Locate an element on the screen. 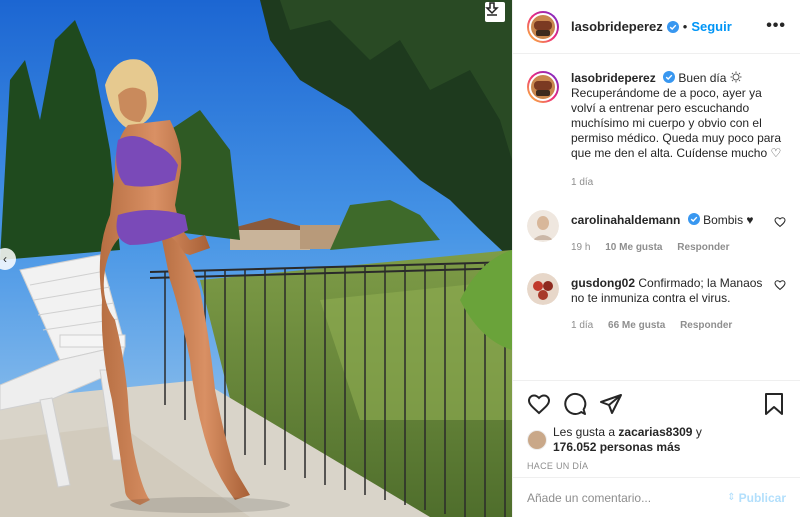  likes-joiner: y is located at coordinates (698, 432).